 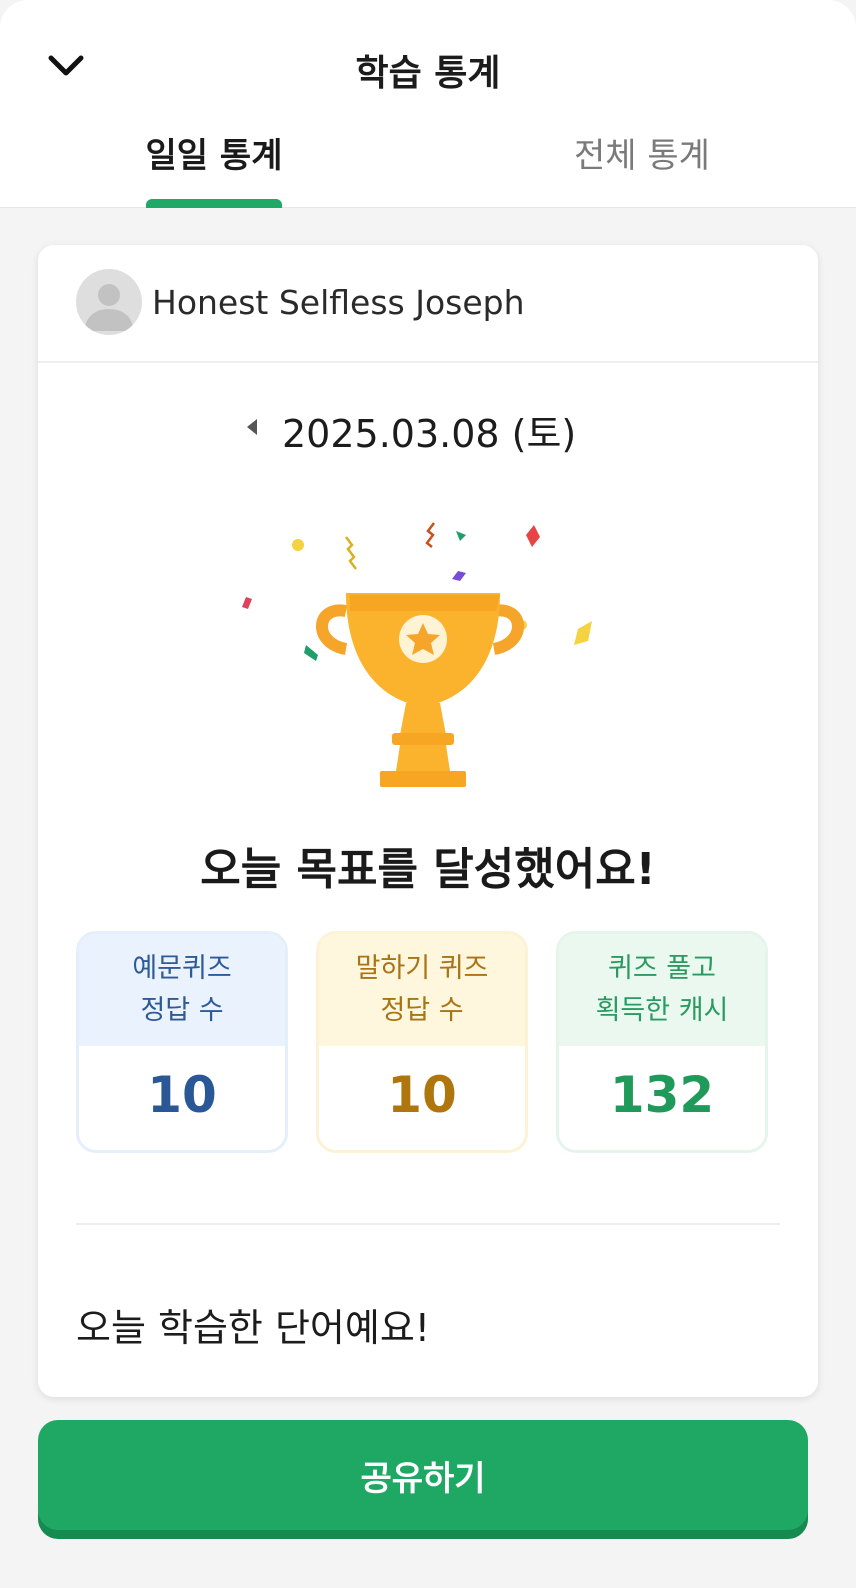 I want to click on share-button: 공유하기, so click(x=423, y=1475).